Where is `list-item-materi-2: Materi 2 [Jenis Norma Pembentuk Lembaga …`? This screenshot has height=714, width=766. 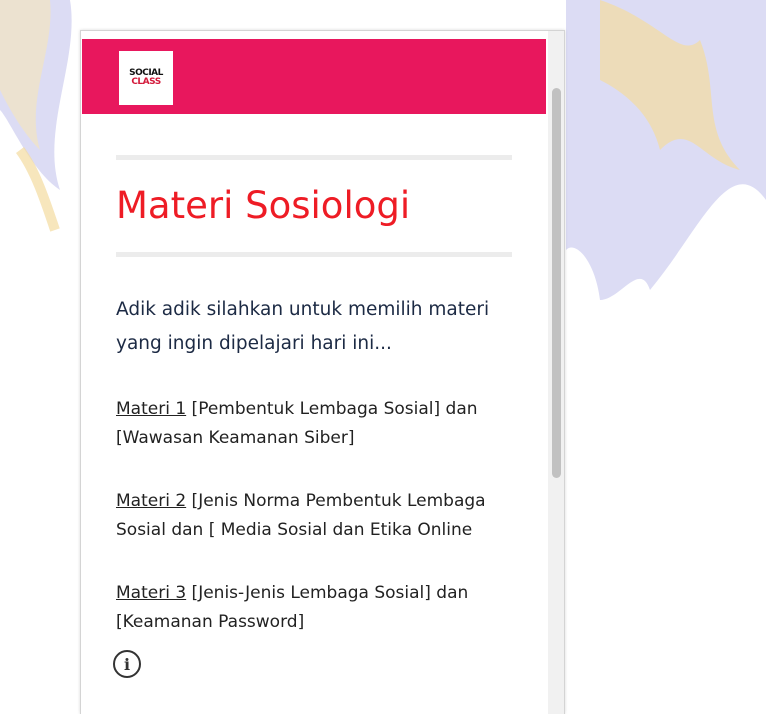 list-item-materi-2: Materi 2 [Jenis Norma Pembentuk Lembaga … is located at coordinates (314, 516).